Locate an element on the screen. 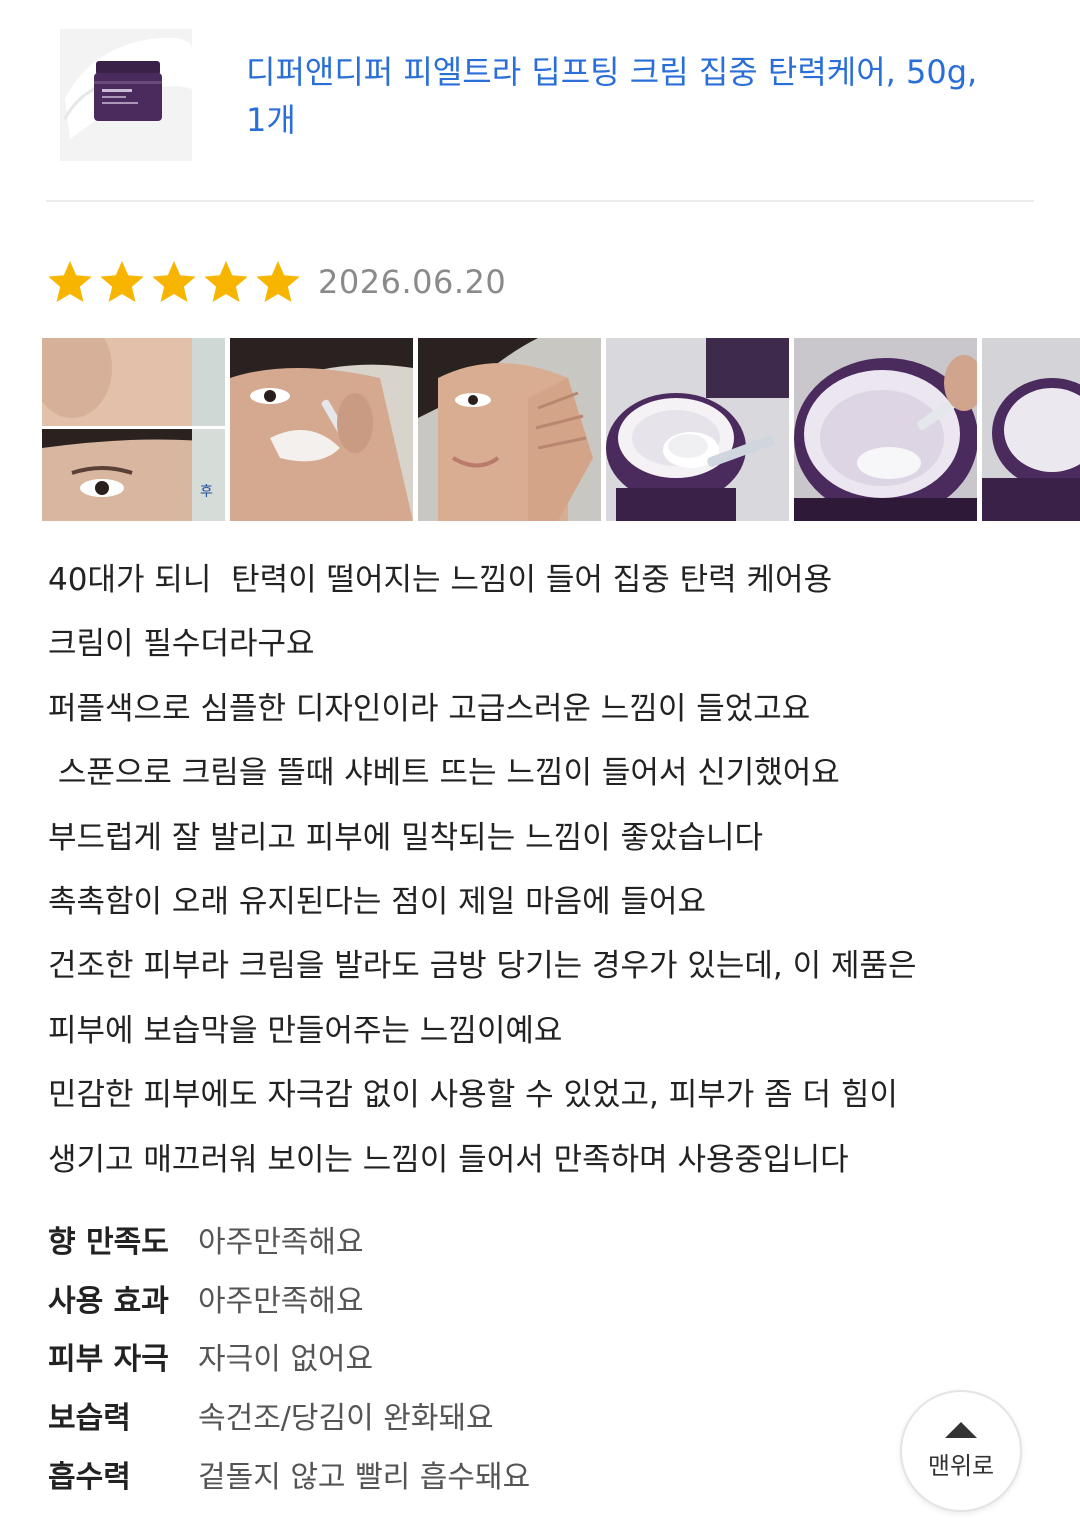  star-rating is located at coordinates (174, 282).